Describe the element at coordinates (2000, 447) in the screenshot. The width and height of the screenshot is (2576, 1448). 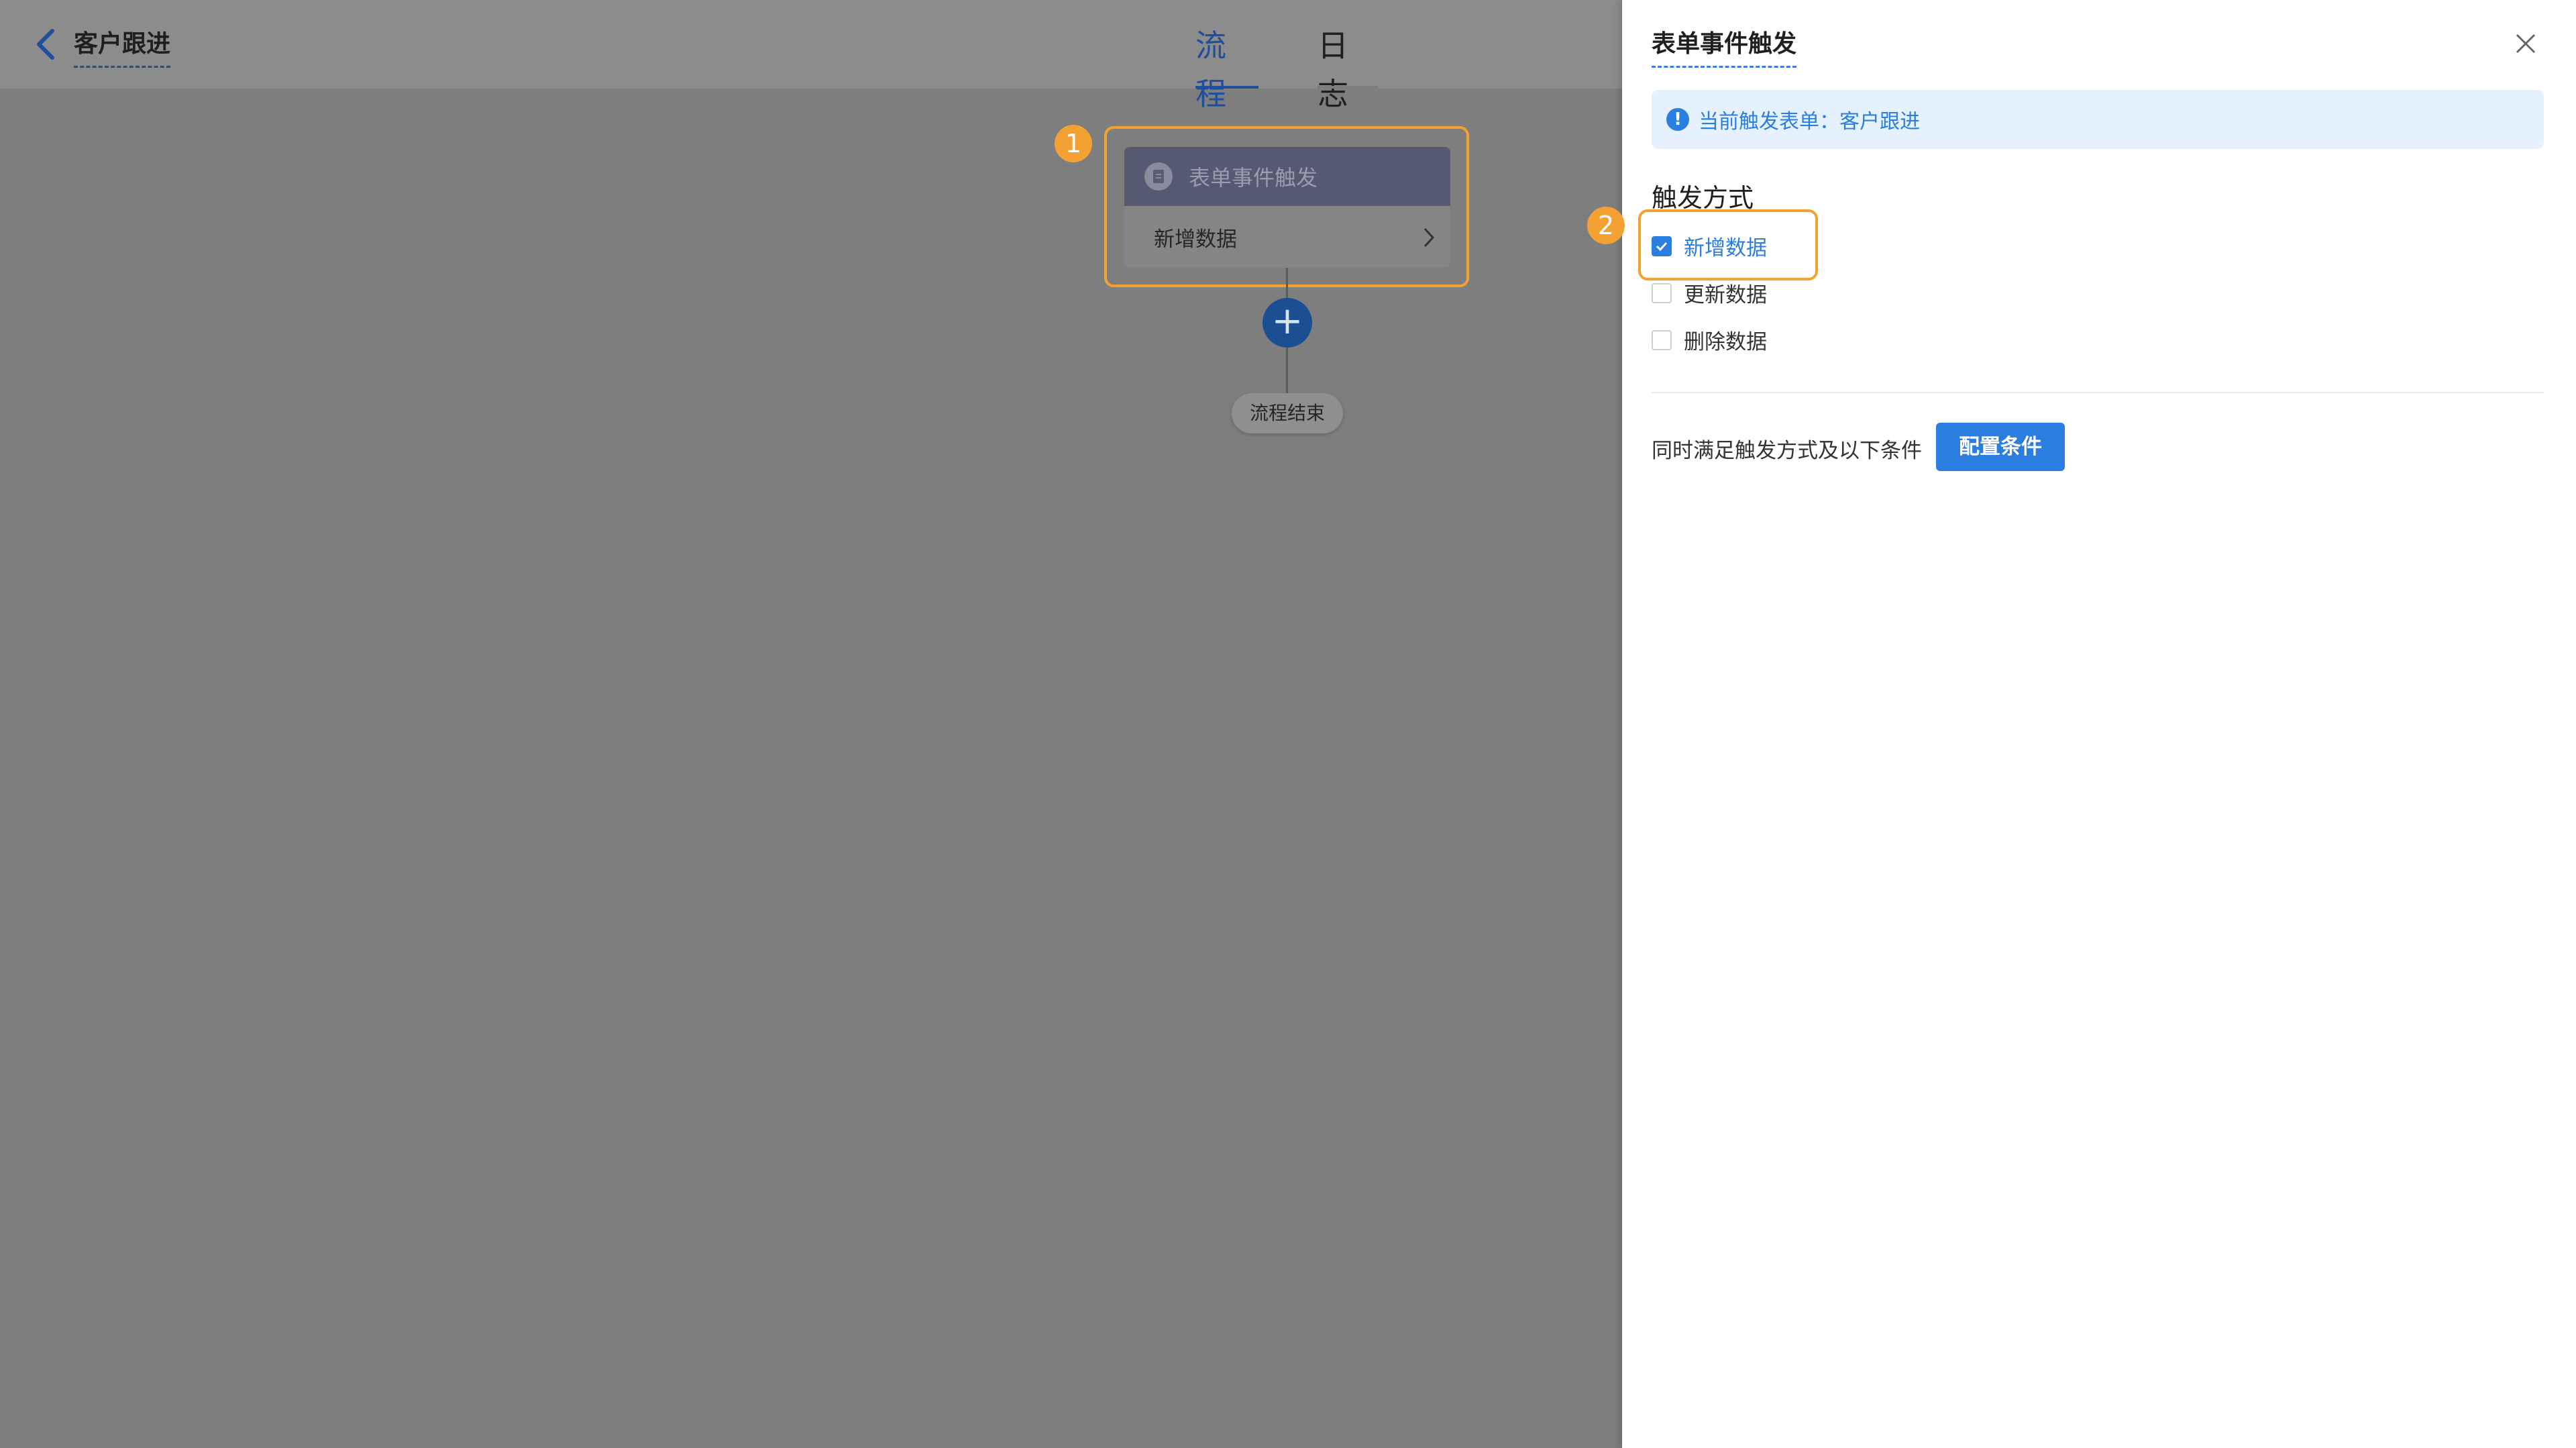
I see `configure-conditions-button: 配置条件` at that location.